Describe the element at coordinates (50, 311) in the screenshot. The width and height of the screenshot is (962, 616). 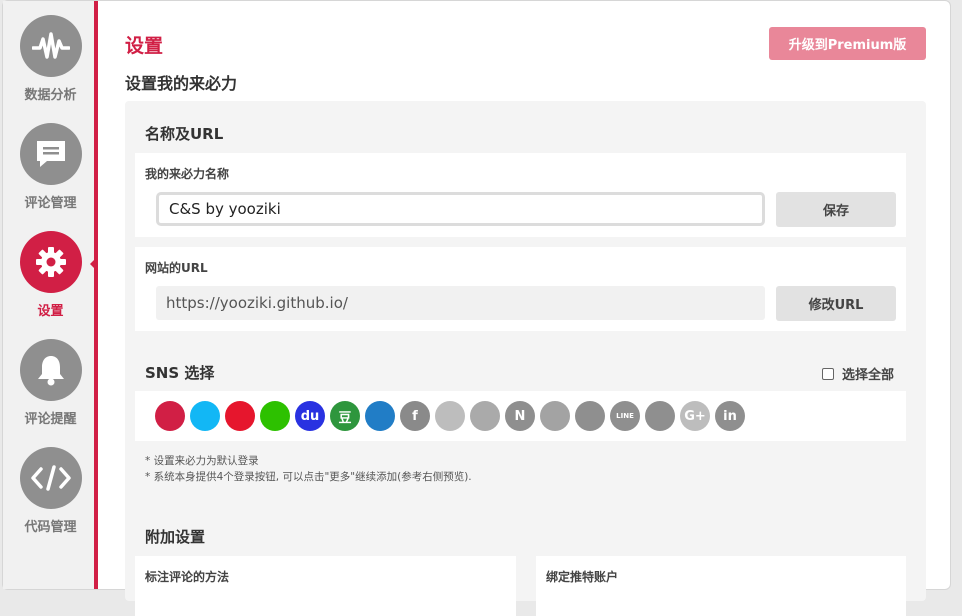
I see `sidebar-item-label: 设置` at that location.